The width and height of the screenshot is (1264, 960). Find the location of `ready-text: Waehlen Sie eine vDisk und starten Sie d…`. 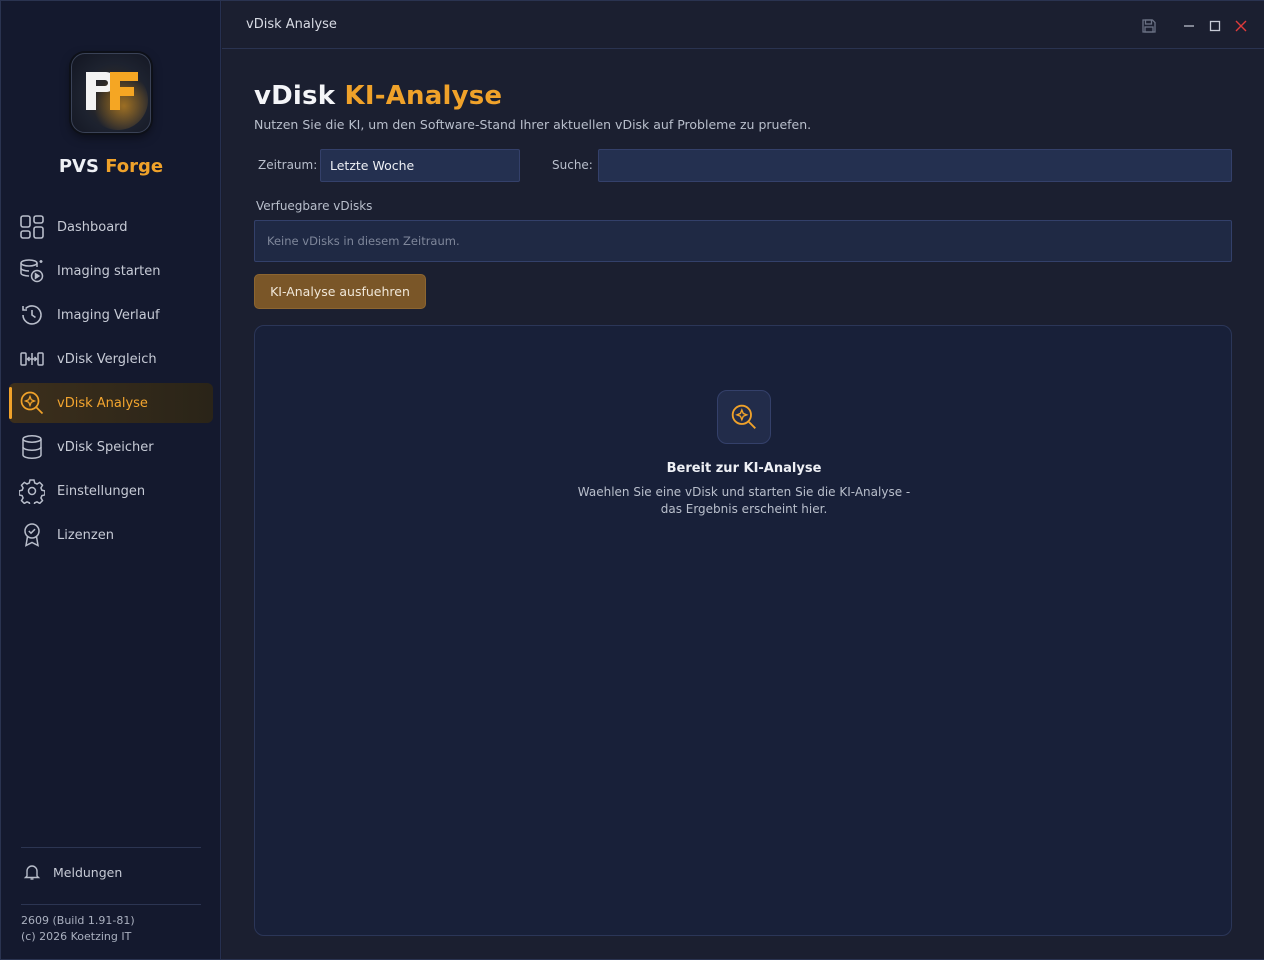

ready-text: Waehlen Sie eine vDisk und starten Sie d… is located at coordinates (744, 500).